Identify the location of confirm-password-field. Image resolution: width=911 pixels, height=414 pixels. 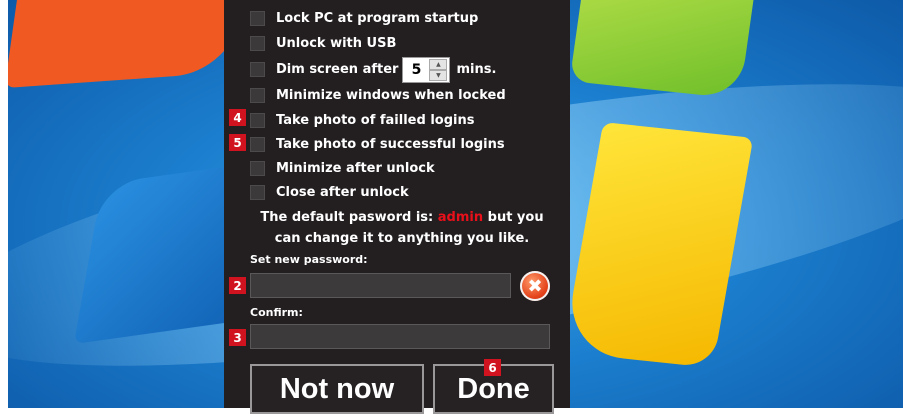
(400, 336).